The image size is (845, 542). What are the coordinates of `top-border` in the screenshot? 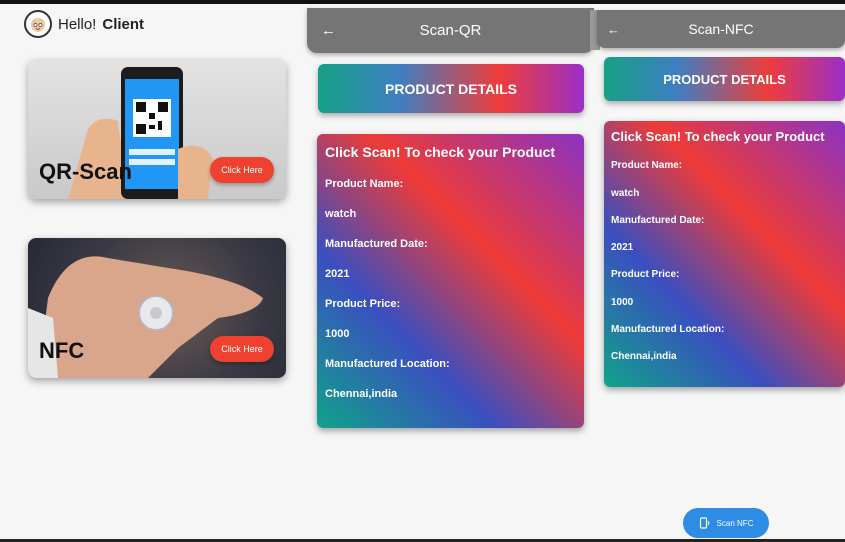 It's located at (422, 2).